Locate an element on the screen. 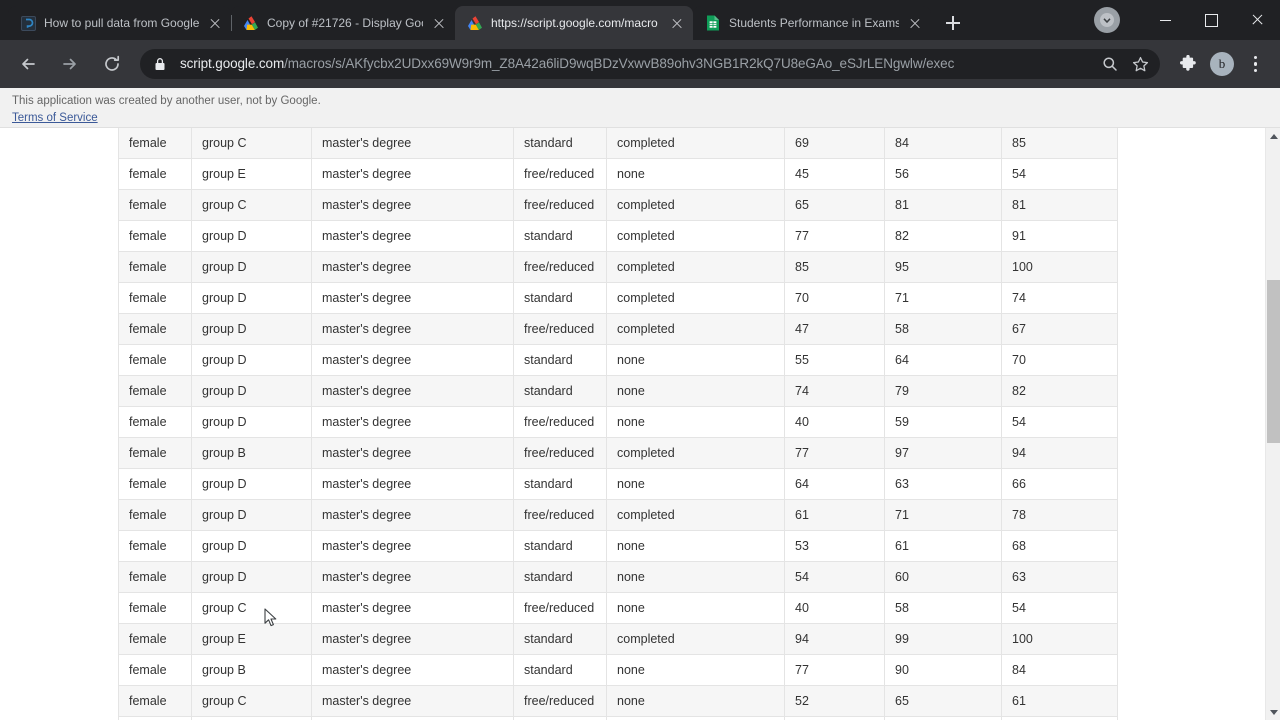  browser-tab-0-title: How to pull data from Google Sh is located at coordinates (121, 23).